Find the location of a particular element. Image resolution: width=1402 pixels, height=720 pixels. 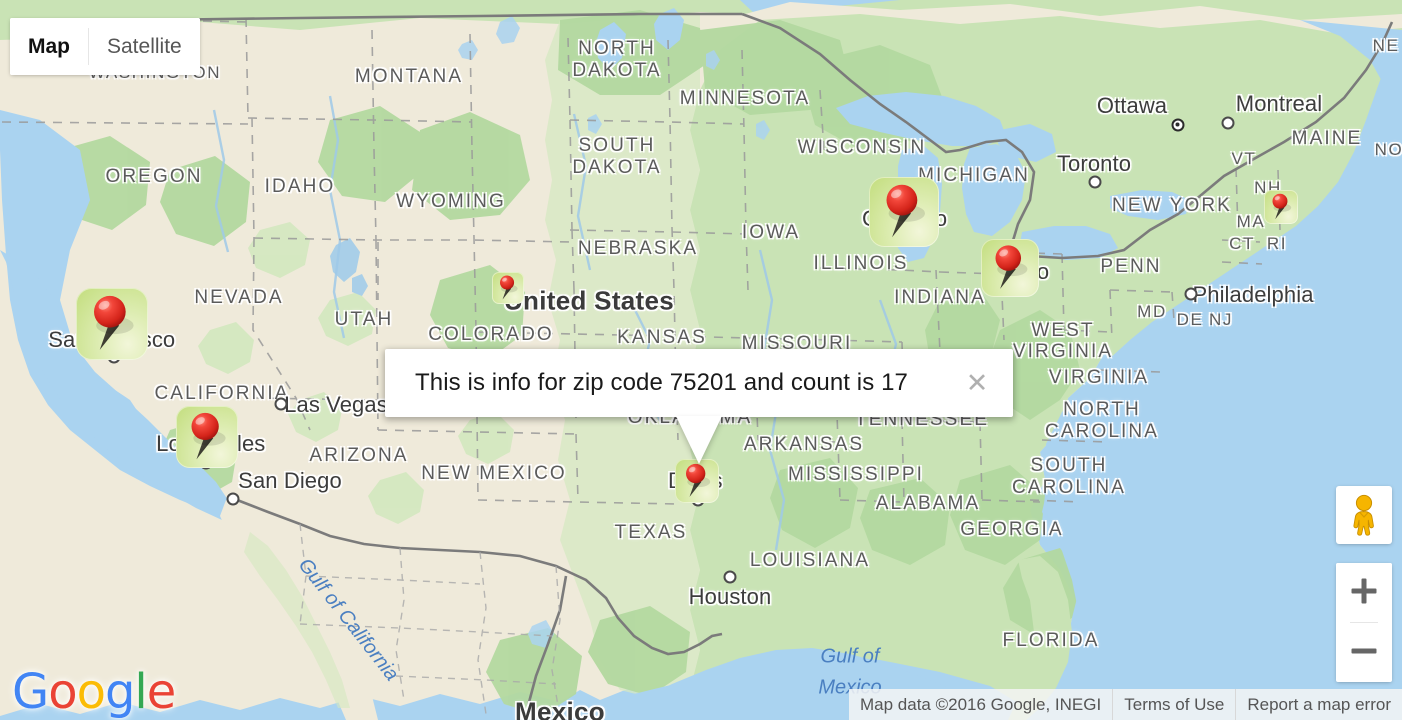

marker-boston is located at coordinates (1281, 207).